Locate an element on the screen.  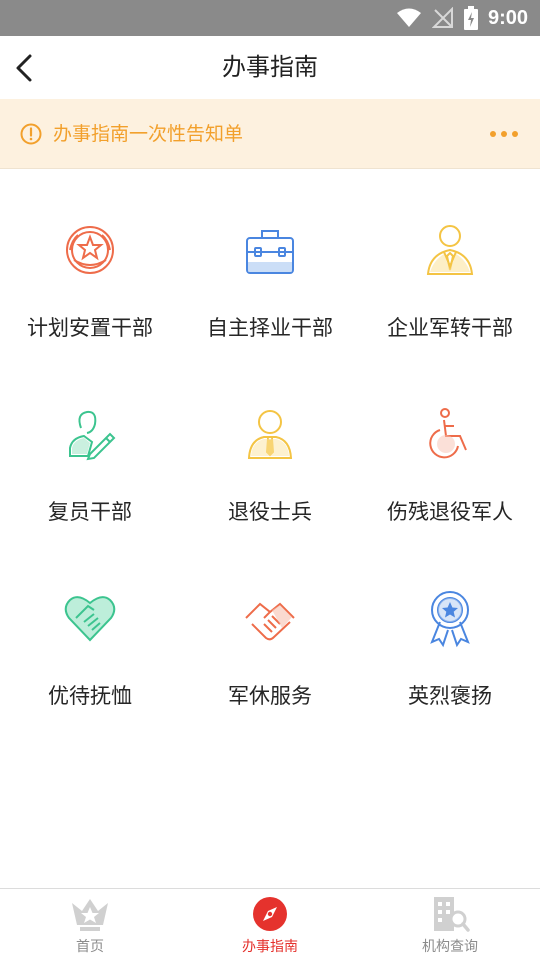
grid-item-label: 伤残退役军人 is located at coordinates (450, 512).